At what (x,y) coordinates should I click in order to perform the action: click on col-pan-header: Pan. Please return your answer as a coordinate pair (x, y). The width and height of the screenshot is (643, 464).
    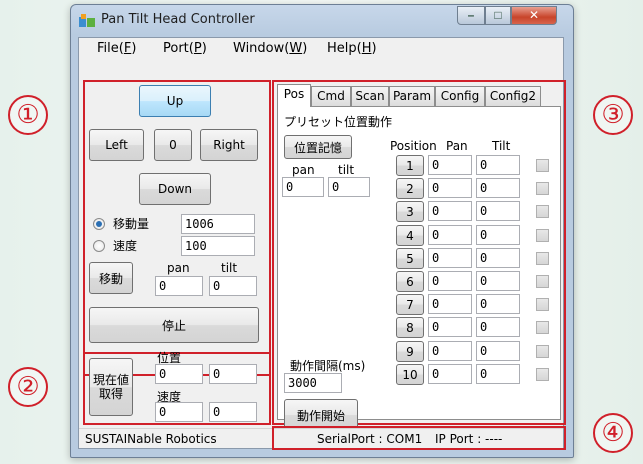
    Looking at the image, I should click on (457, 146).